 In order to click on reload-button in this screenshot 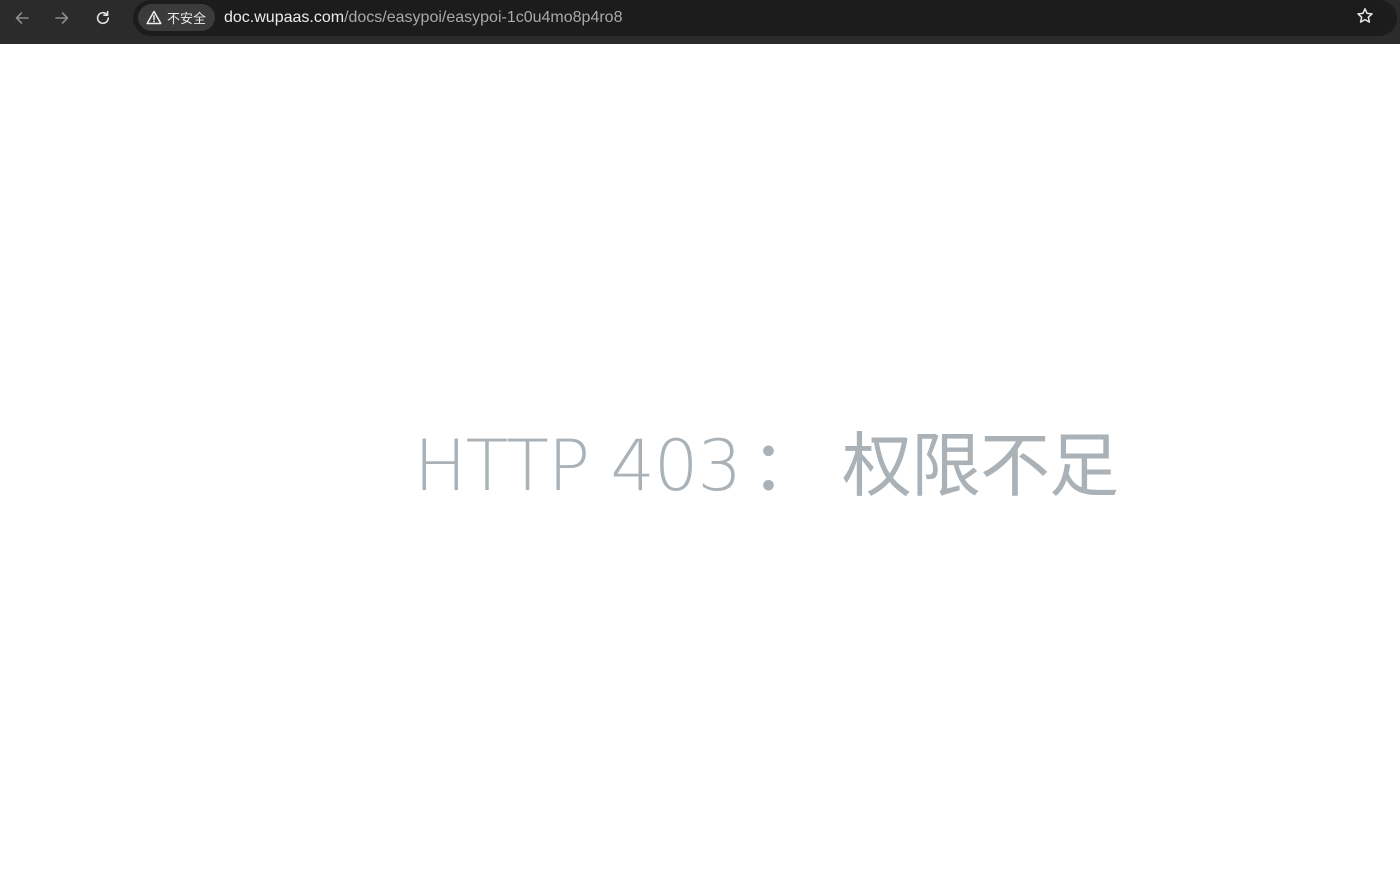, I will do `click(103, 18)`.